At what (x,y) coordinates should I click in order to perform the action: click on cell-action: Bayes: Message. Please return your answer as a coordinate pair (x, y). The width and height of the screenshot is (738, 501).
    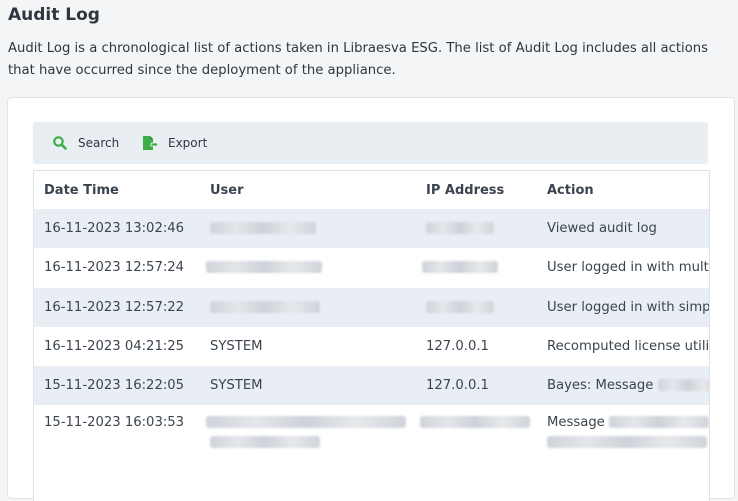
    Looking at the image, I should click on (623, 386).